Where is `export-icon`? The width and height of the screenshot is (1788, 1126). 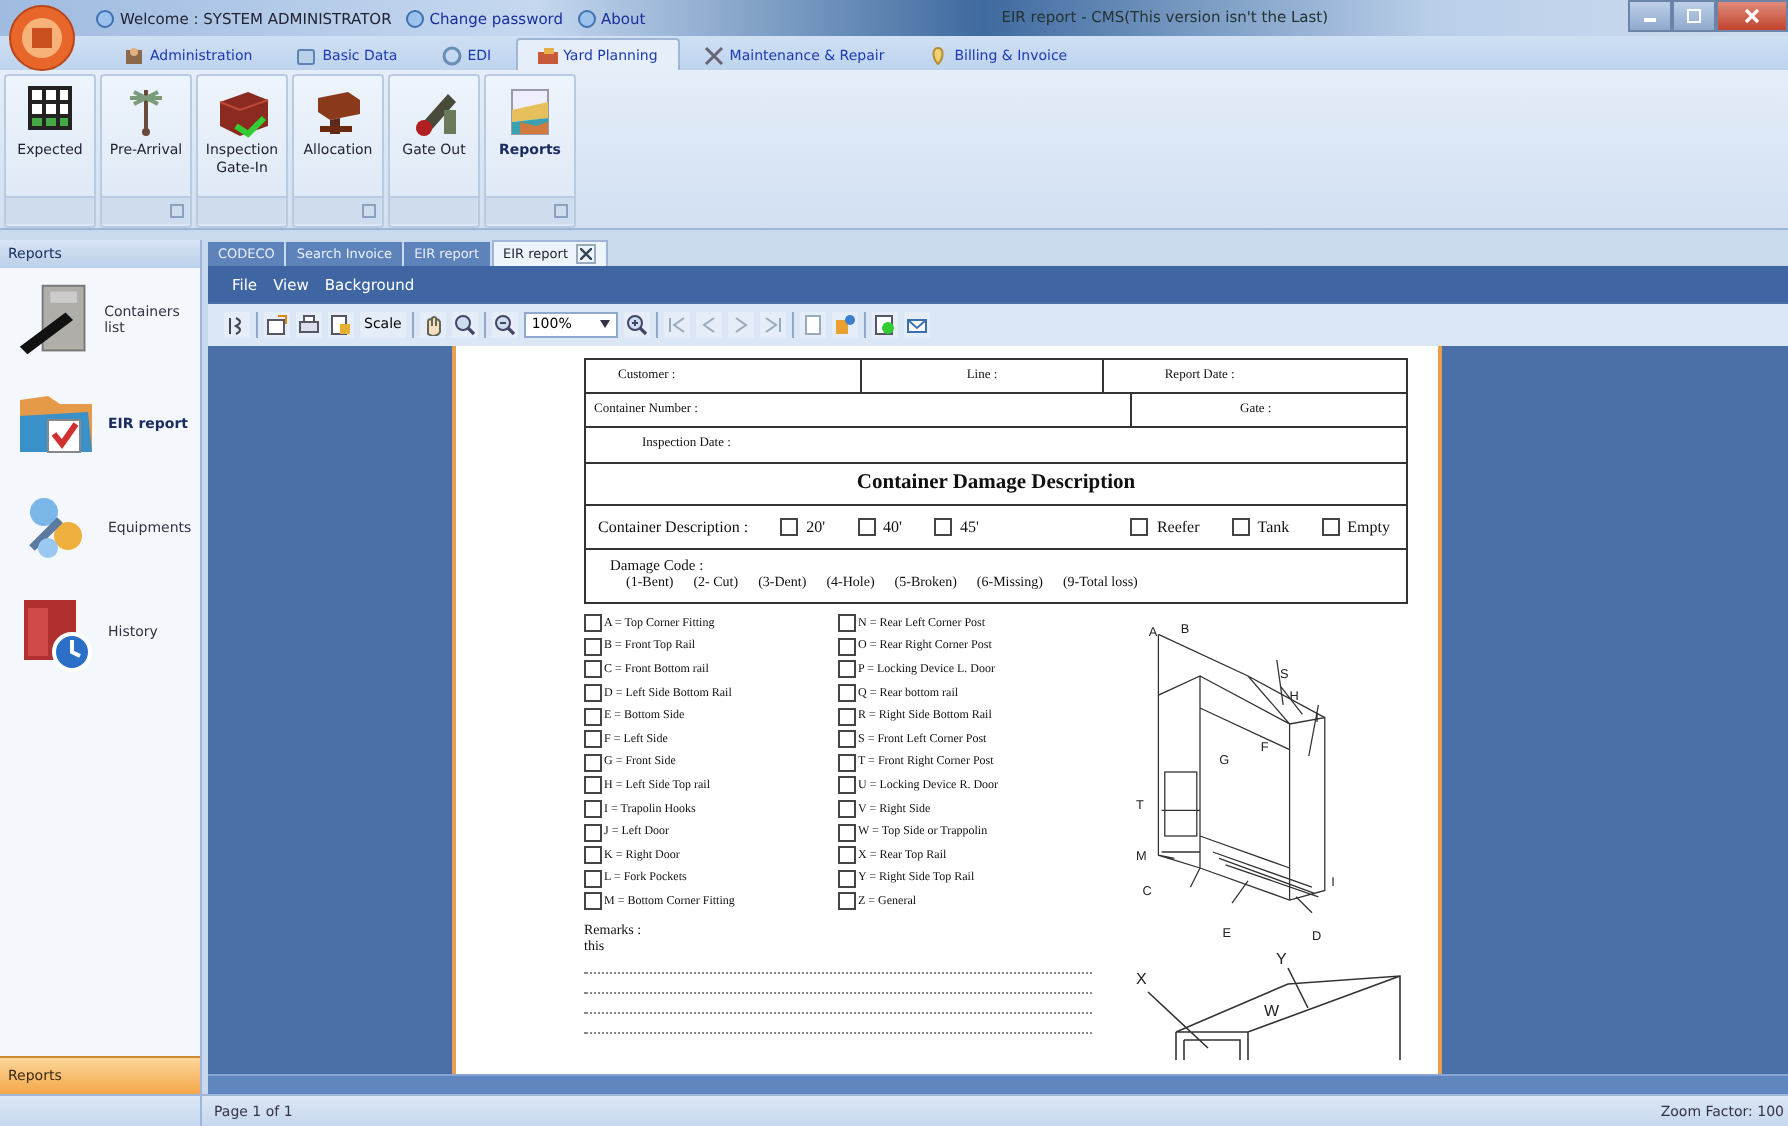
export-icon is located at coordinates (884, 324).